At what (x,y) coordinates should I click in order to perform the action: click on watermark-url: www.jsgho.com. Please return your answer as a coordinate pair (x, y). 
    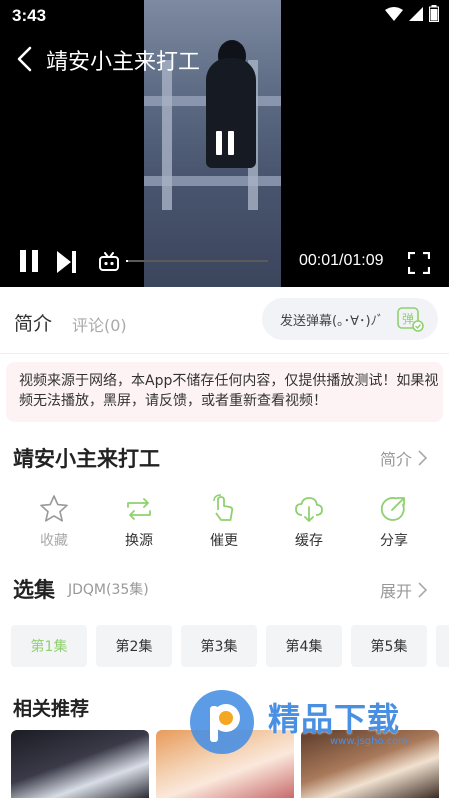
    Looking at the image, I should click on (369, 741).